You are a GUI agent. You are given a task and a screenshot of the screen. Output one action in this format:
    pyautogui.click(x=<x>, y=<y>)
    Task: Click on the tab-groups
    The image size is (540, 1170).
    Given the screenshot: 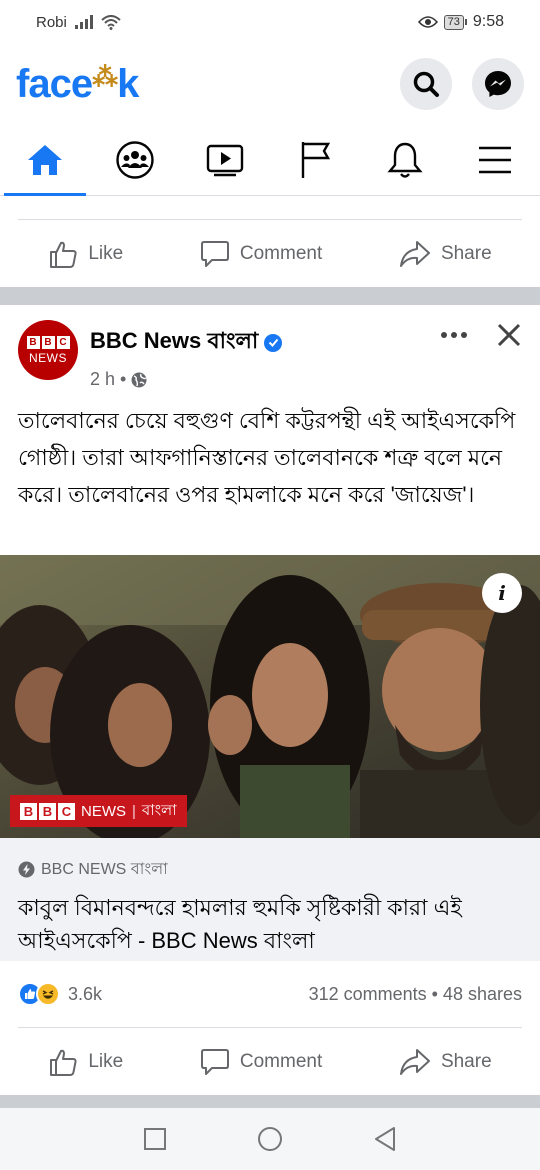 What is the action you would take?
    pyautogui.click(x=135, y=159)
    